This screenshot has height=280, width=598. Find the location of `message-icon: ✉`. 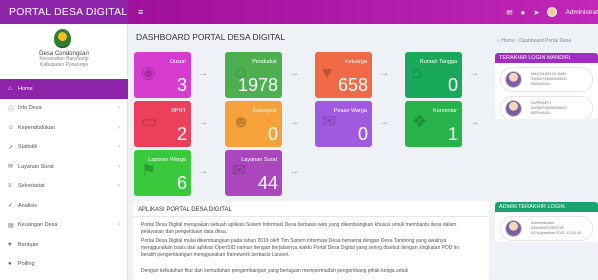

message-icon: ✉ is located at coordinates (329, 121).